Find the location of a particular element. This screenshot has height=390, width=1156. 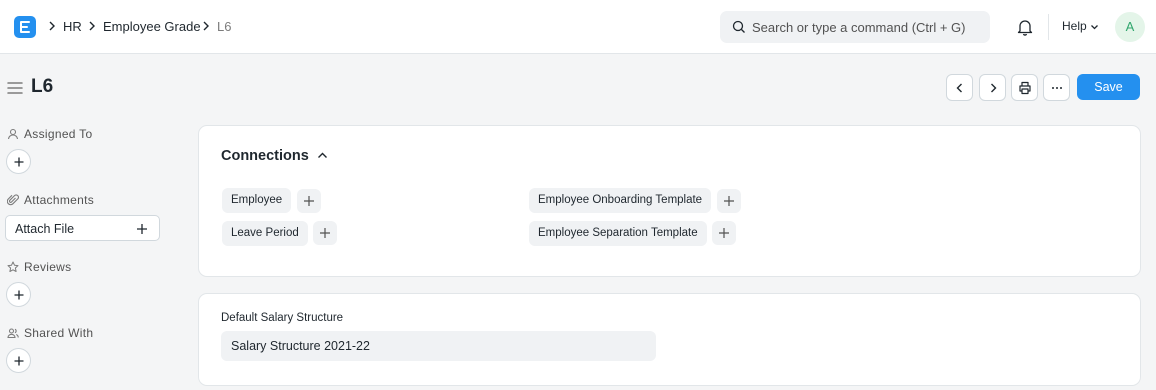

add-share-button is located at coordinates (18, 360).